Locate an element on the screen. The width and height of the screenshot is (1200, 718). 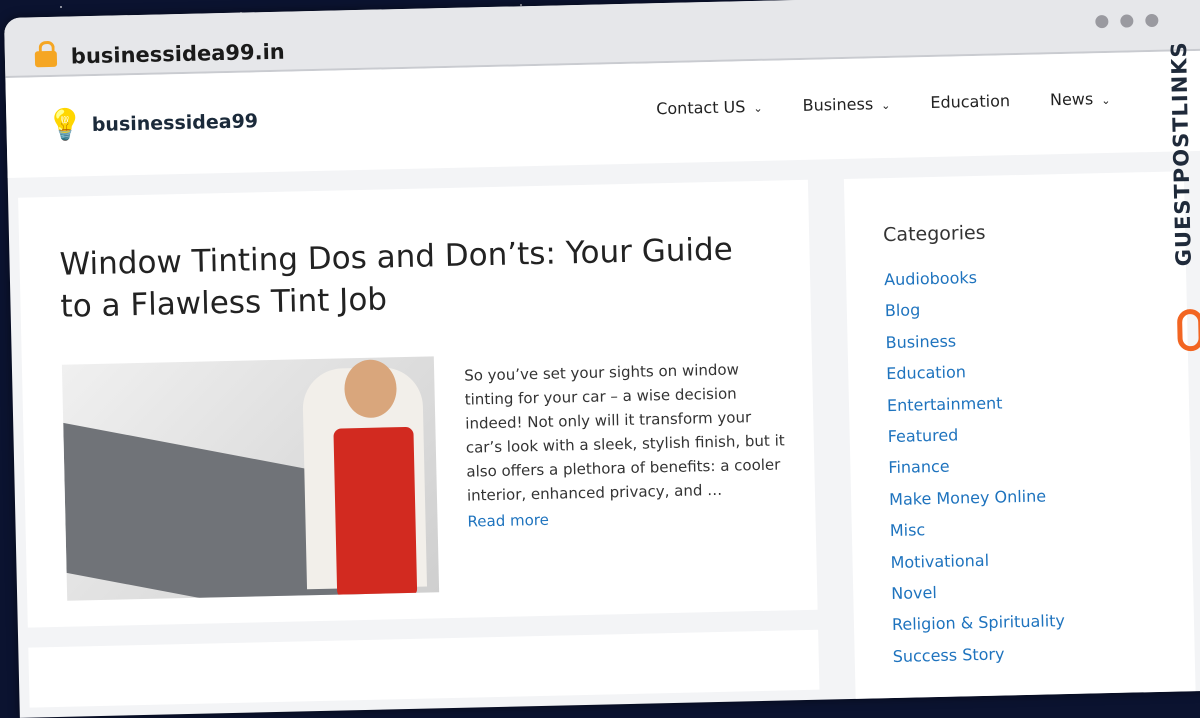
category-link: Entertainment is located at coordinates (974, 409).